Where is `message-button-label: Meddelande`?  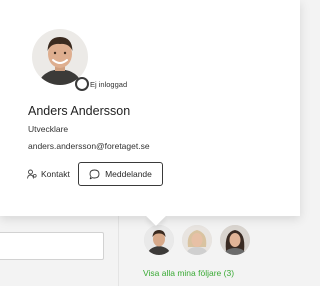 message-button-label: Meddelande is located at coordinates (128, 174).